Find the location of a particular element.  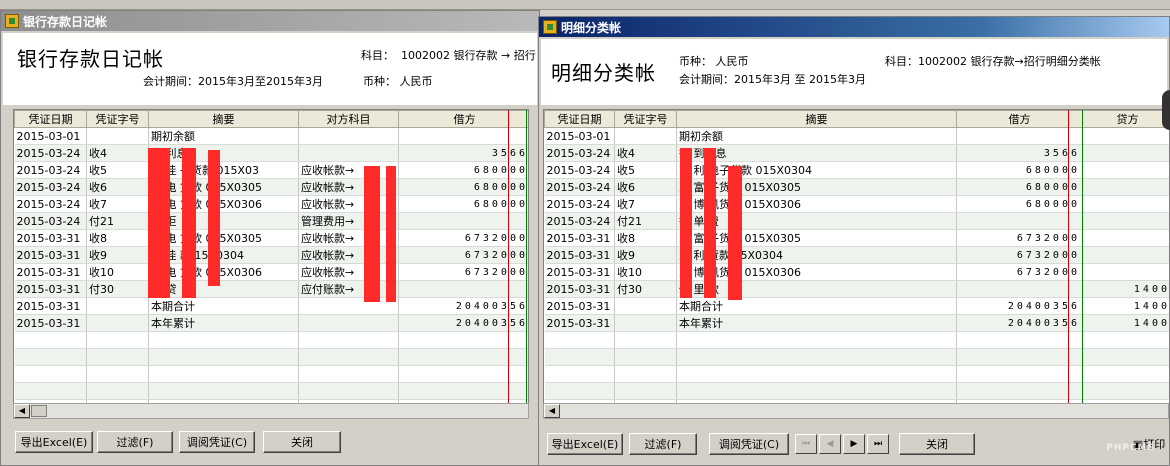

table-row: 2015-03-31付30 千 贷应付账款→ is located at coordinates (271, 289).